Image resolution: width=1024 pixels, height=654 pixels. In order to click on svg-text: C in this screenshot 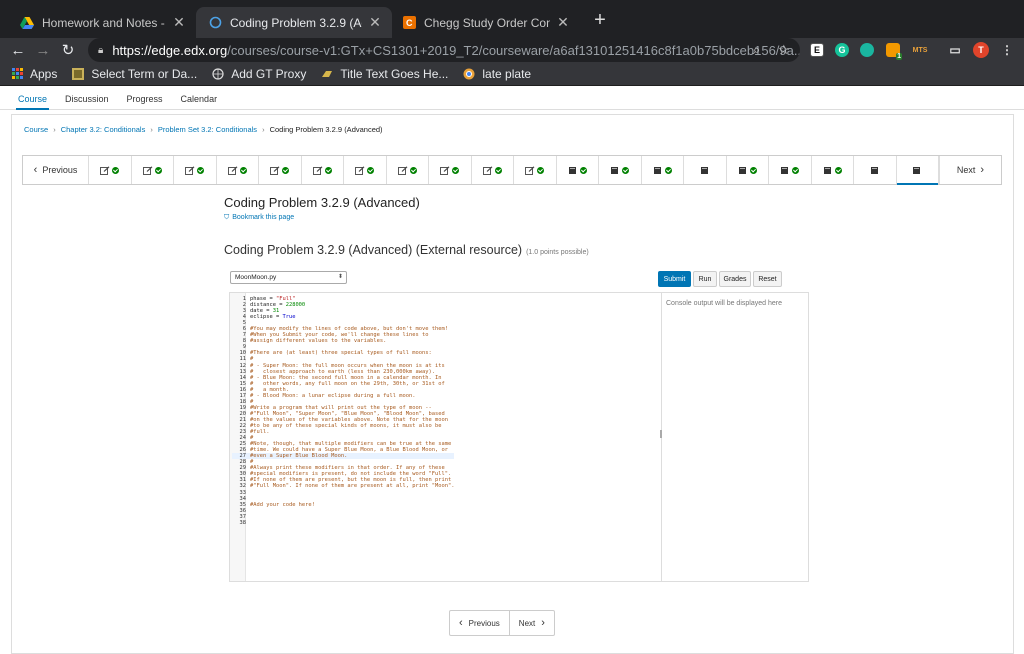, I will do `click(409, 23)`.